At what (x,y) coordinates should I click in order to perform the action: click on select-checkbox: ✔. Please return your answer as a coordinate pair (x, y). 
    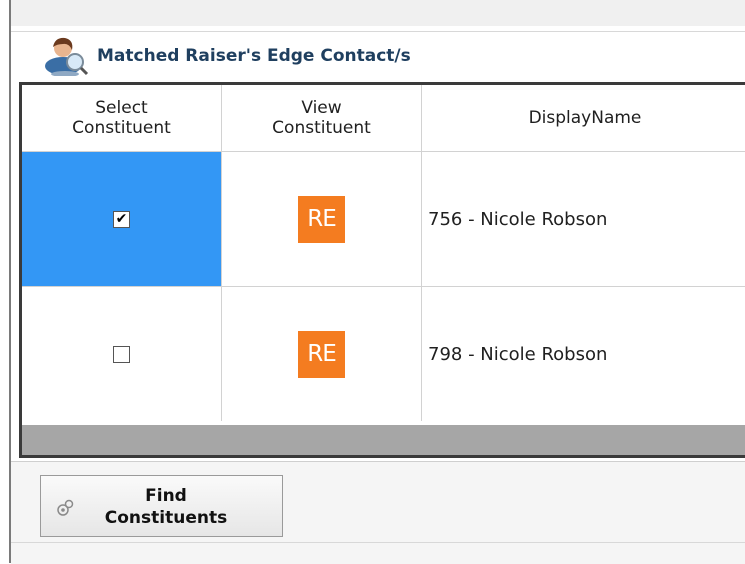
    Looking at the image, I should click on (121, 219).